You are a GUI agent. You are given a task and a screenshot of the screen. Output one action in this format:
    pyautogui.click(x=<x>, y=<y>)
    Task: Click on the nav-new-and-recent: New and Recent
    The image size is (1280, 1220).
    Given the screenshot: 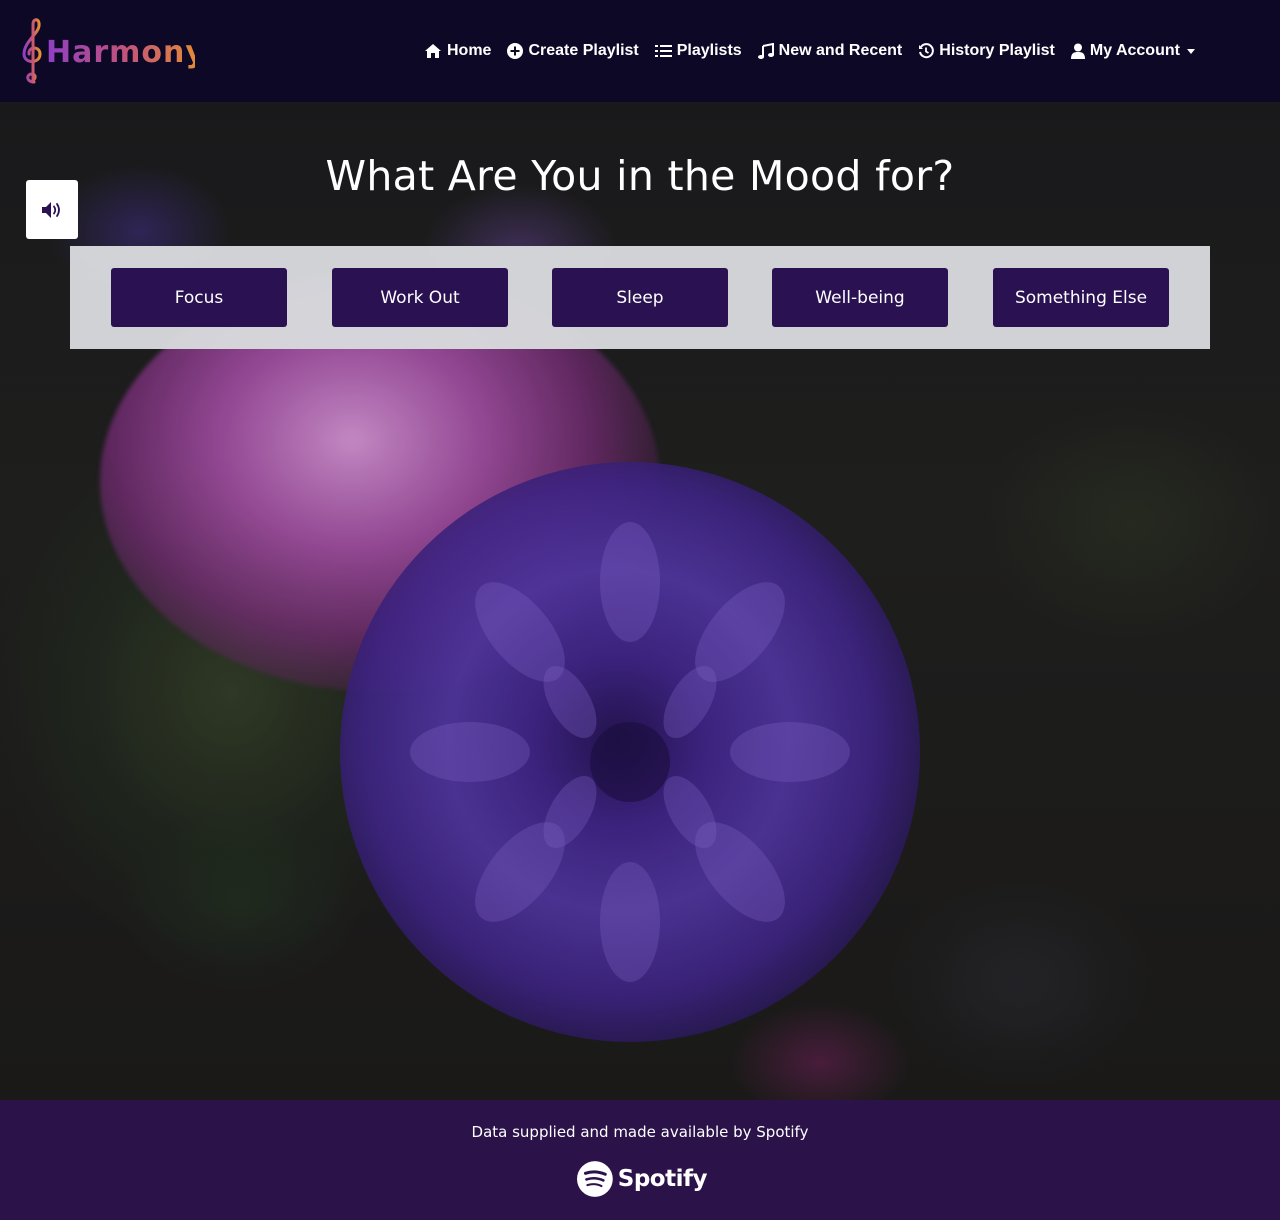 What is the action you would take?
    pyautogui.click(x=830, y=51)
    